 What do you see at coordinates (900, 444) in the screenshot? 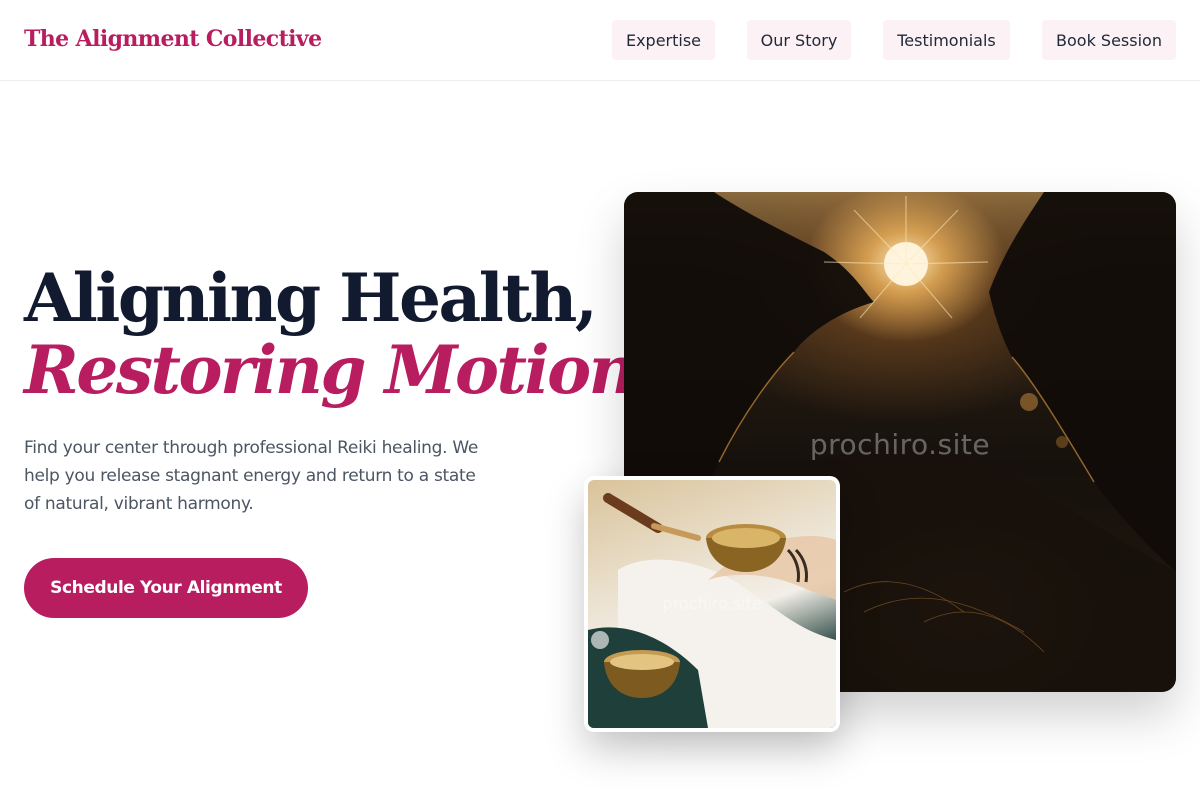
I see `watermark-text: prochiro.site` at bounding box center [900, 444].